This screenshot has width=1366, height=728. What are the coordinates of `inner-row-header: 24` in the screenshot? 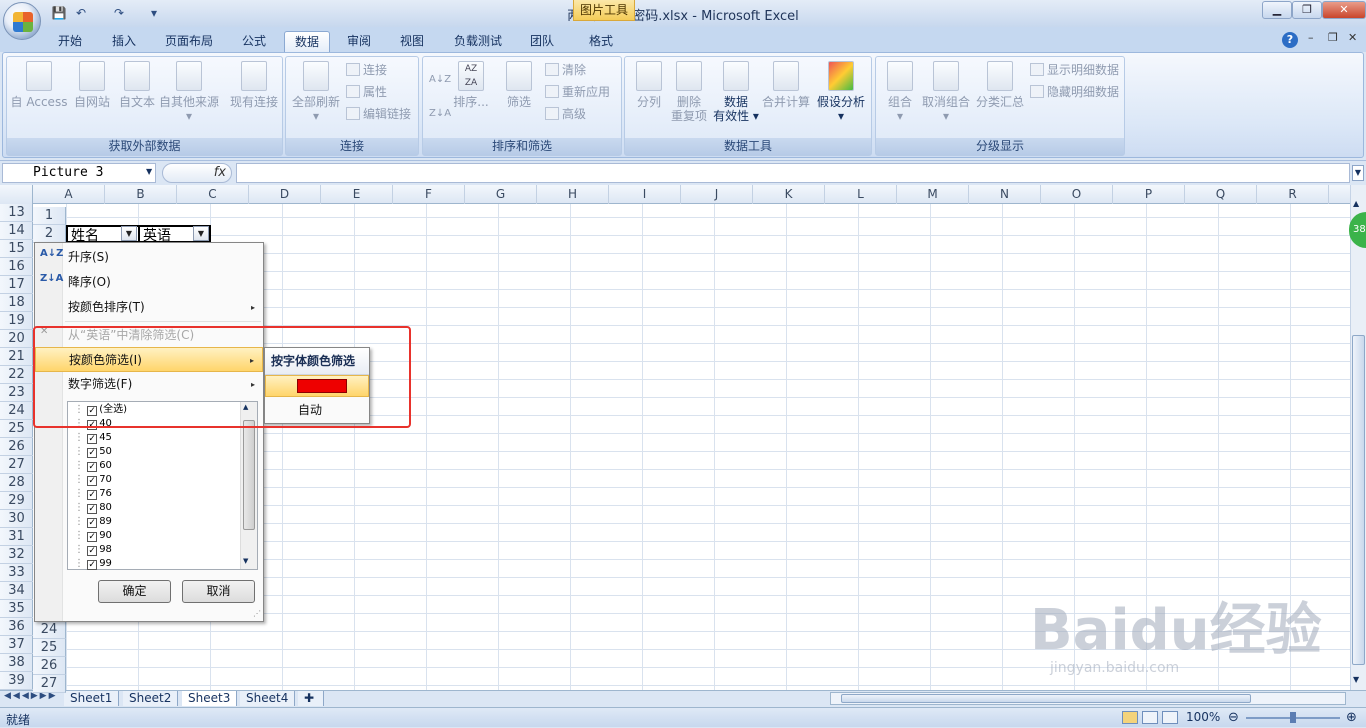 It's located at (49, 630).